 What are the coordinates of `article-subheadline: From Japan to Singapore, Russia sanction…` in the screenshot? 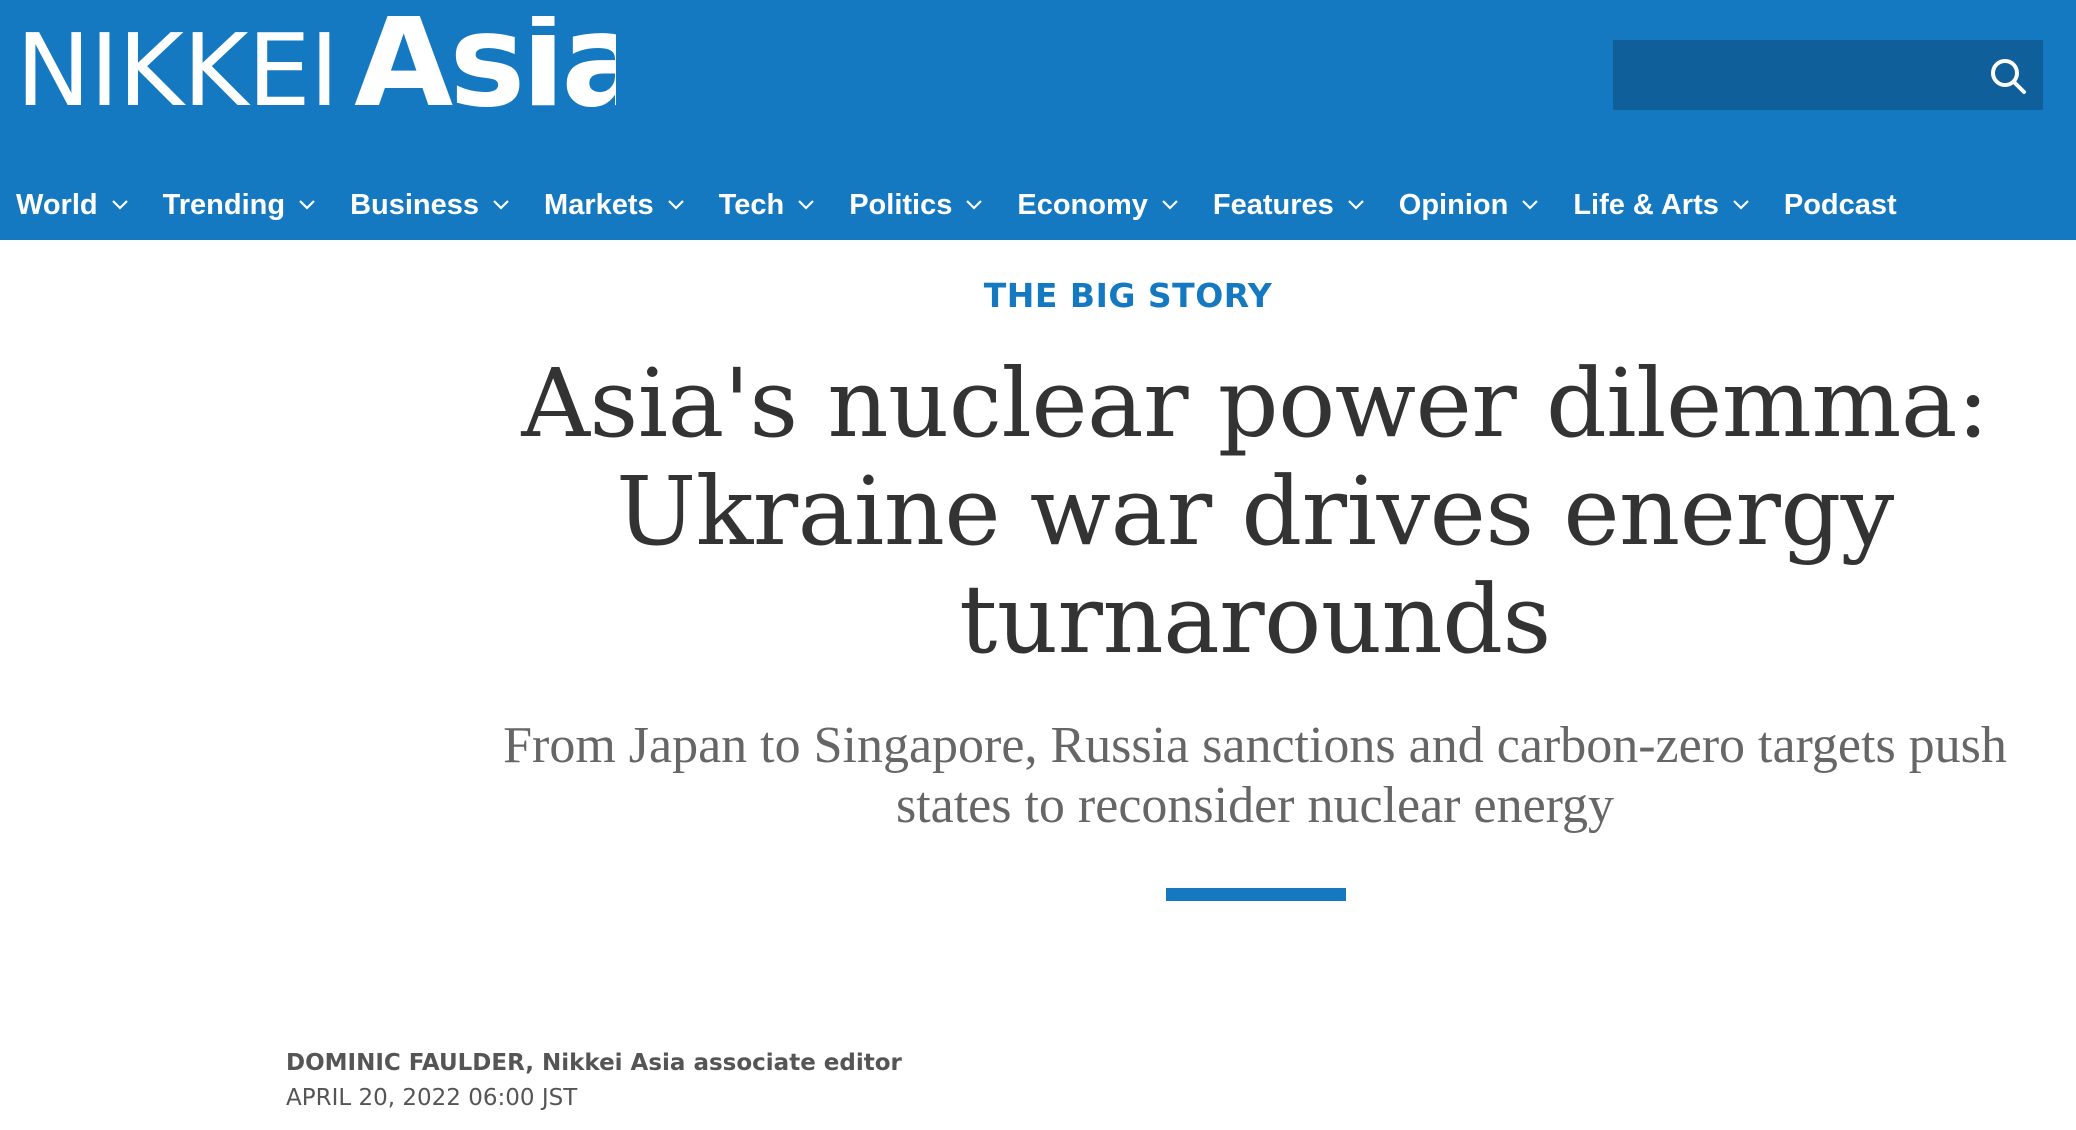 It's located at (1255, 775).